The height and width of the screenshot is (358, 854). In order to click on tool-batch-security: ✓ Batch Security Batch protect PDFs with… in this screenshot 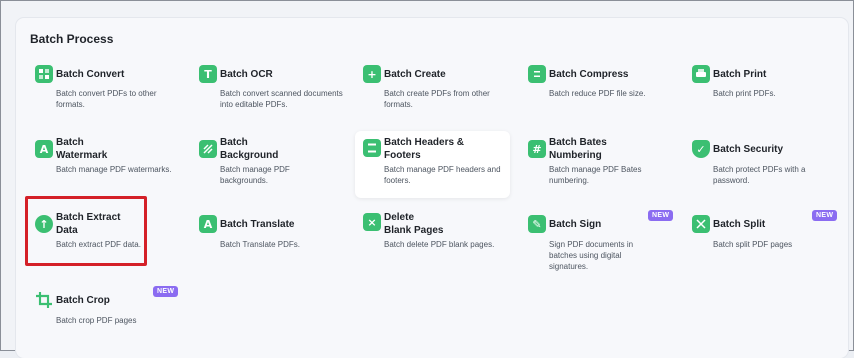, I will do `click(763, 167)`.